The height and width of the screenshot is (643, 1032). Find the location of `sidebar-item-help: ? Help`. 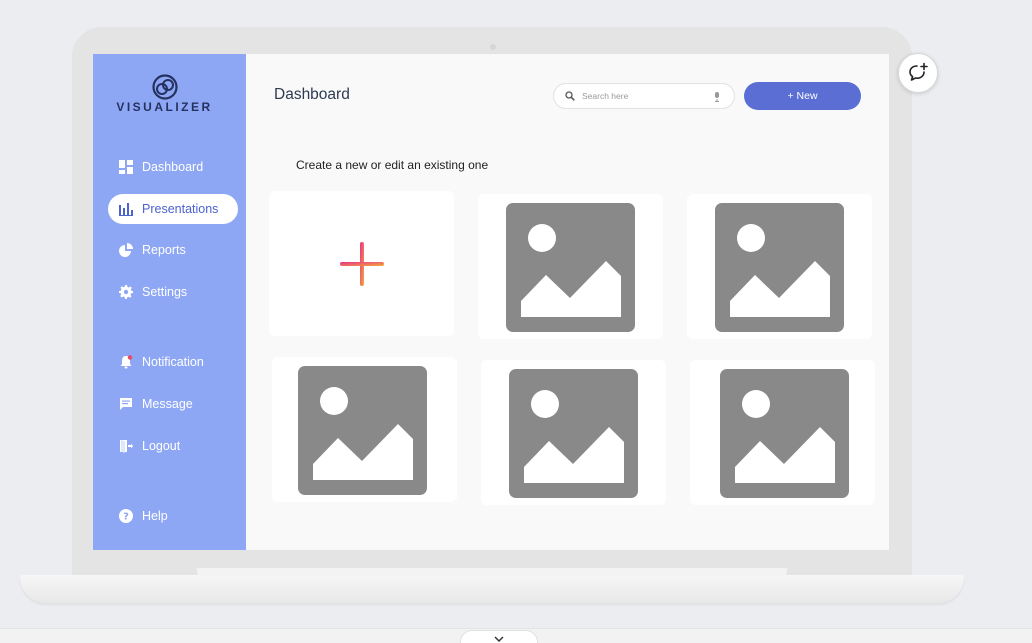

sidebar-item-help: ? Help is located at coordinates (173, 516).